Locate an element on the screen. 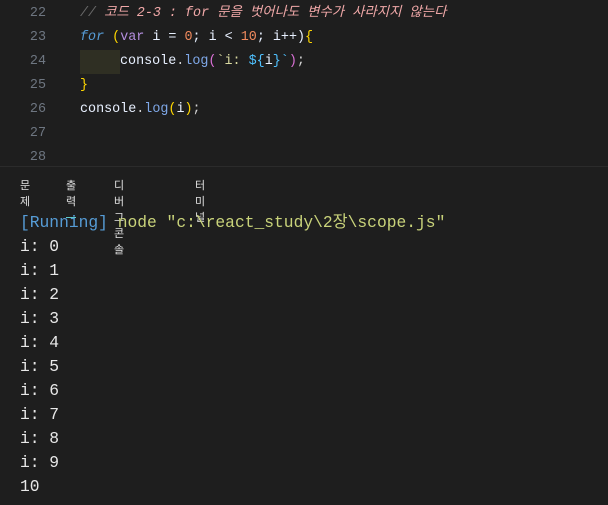 The width and height of the screenshot is (608, 505). code-line: 28 is located at coordinates (37, 157).